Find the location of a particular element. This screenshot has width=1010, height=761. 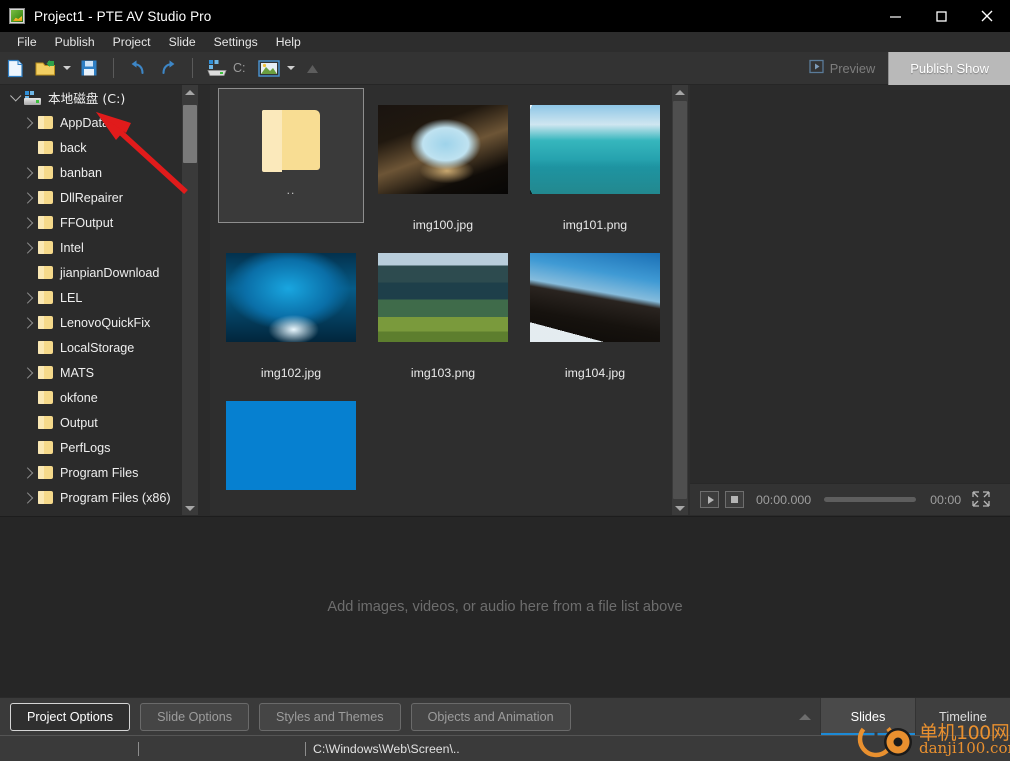

sidebar-item-jianpiandownload: jianpianDownload is located at coordinates (91, 272).